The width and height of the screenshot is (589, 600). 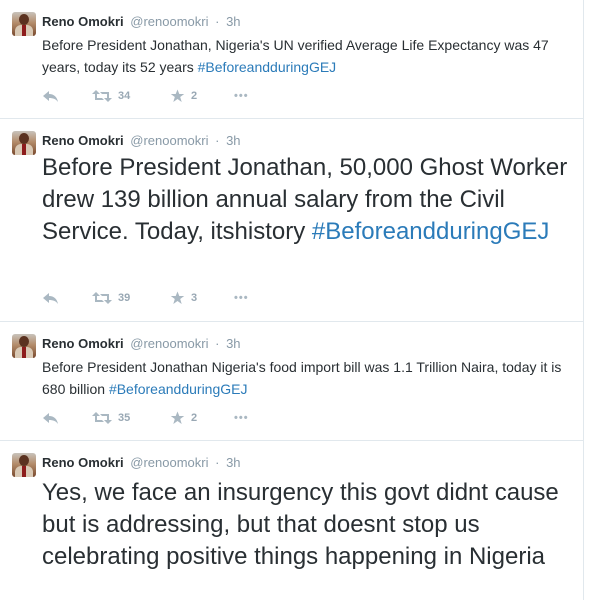 I want to click on retweet-button: 35, so click(x=111, y=418).